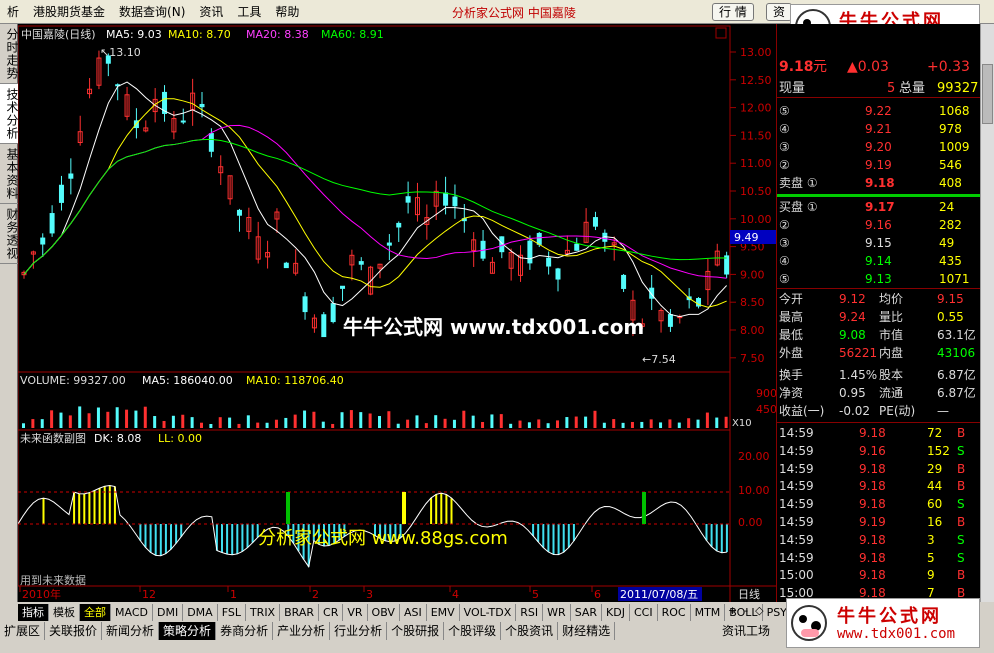 The image size is (994, 653). Describe the element at coordinates (514, 13) in the screenshot. I see `window-title: 分析家公式网 中国嘉陵` at that location.